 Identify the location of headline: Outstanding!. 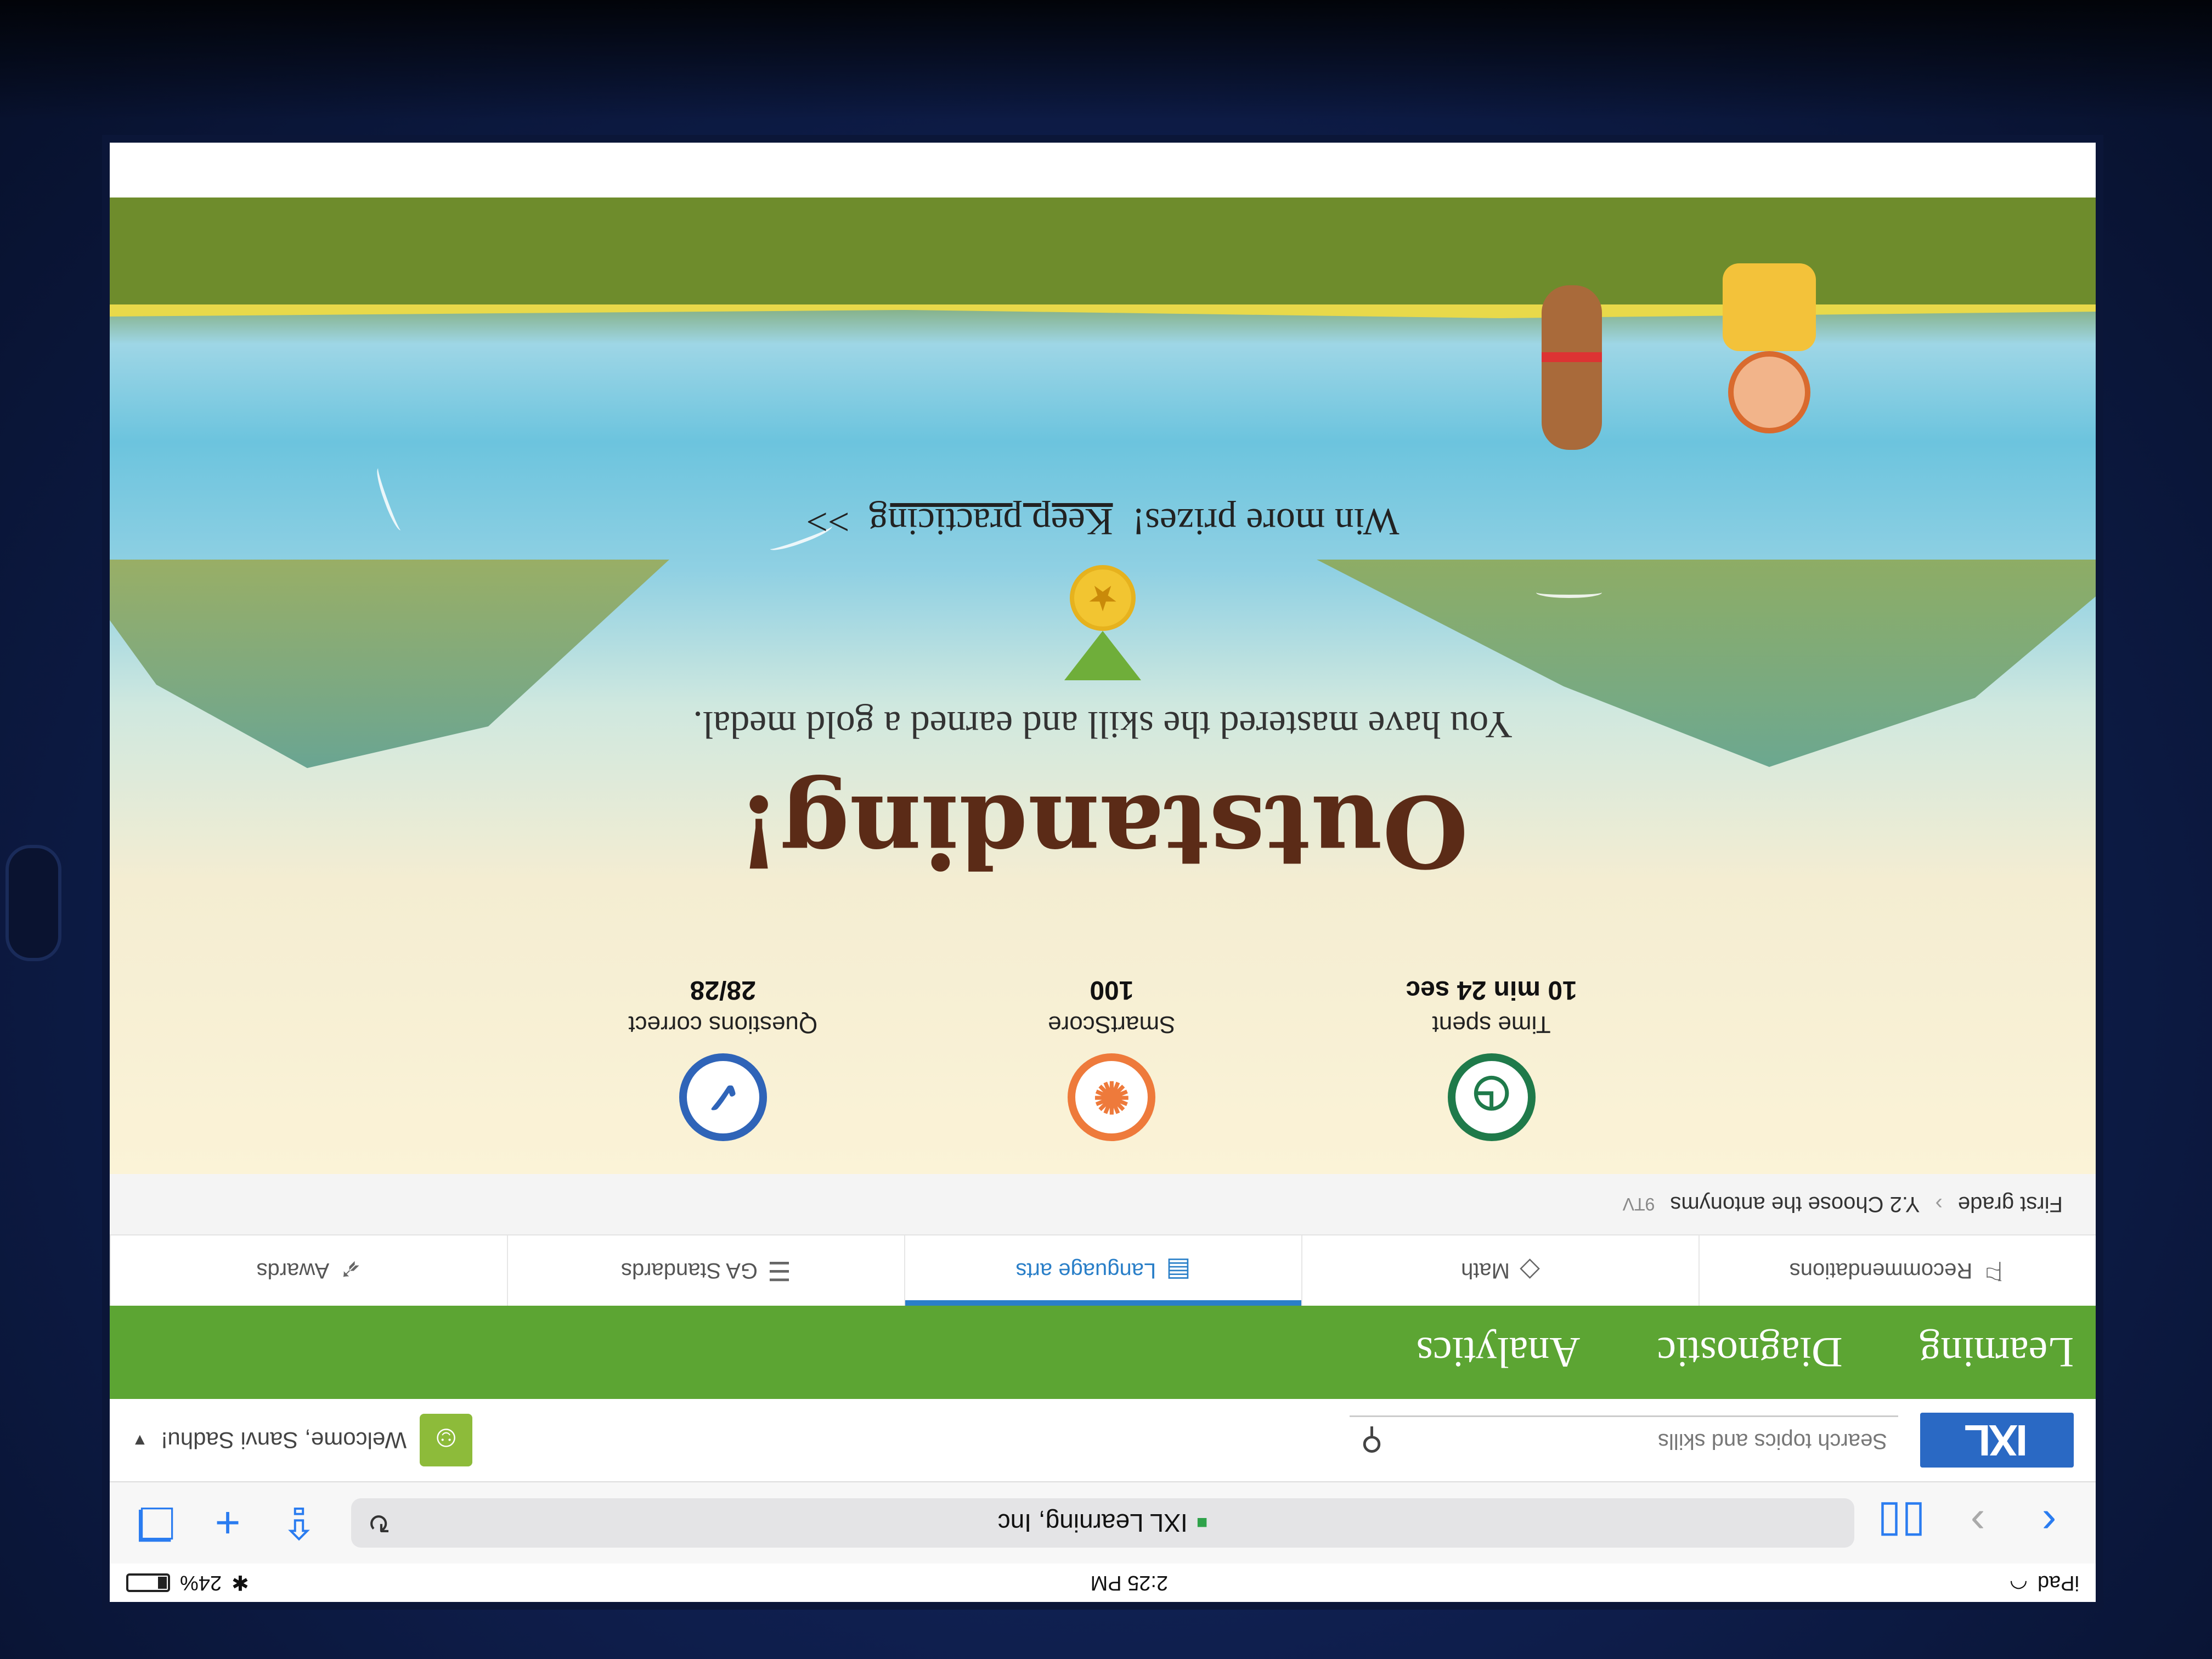
(1103, 831).